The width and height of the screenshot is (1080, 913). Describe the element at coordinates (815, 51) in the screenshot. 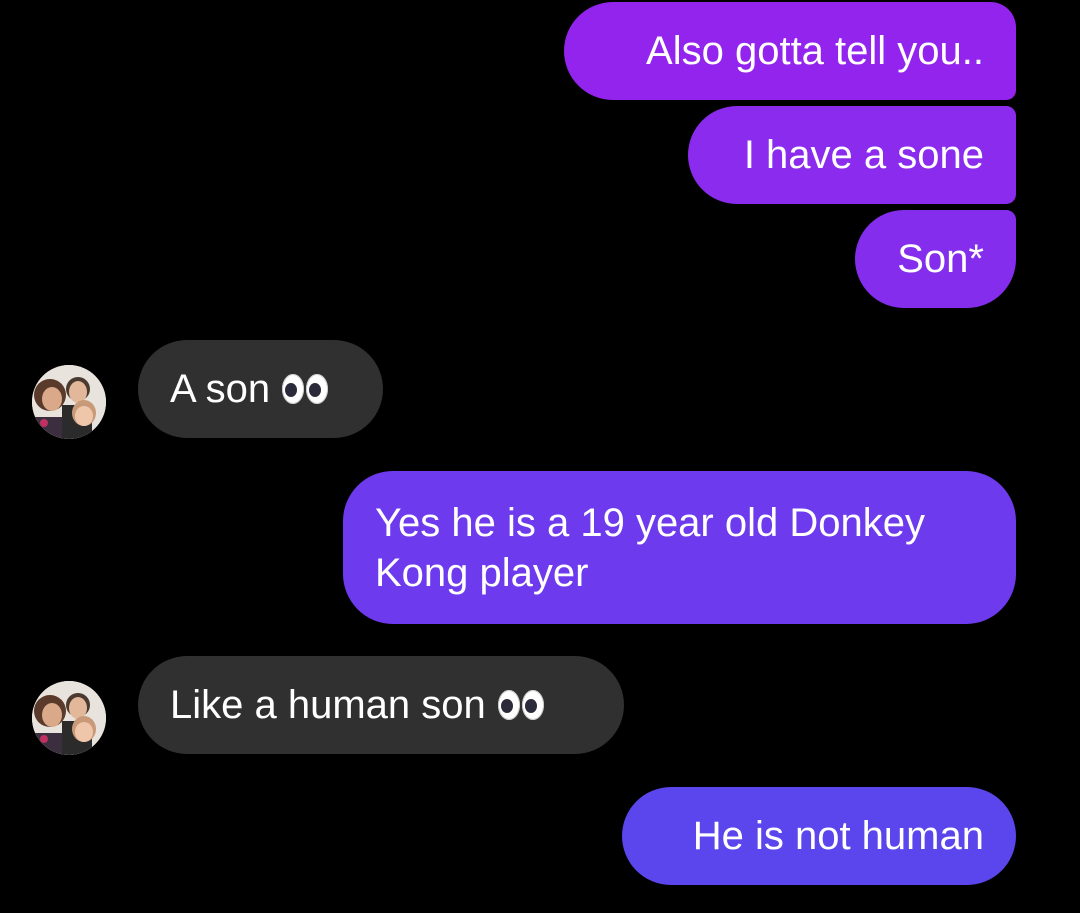

I see `message-text: Also gotta tell you..` at that location.